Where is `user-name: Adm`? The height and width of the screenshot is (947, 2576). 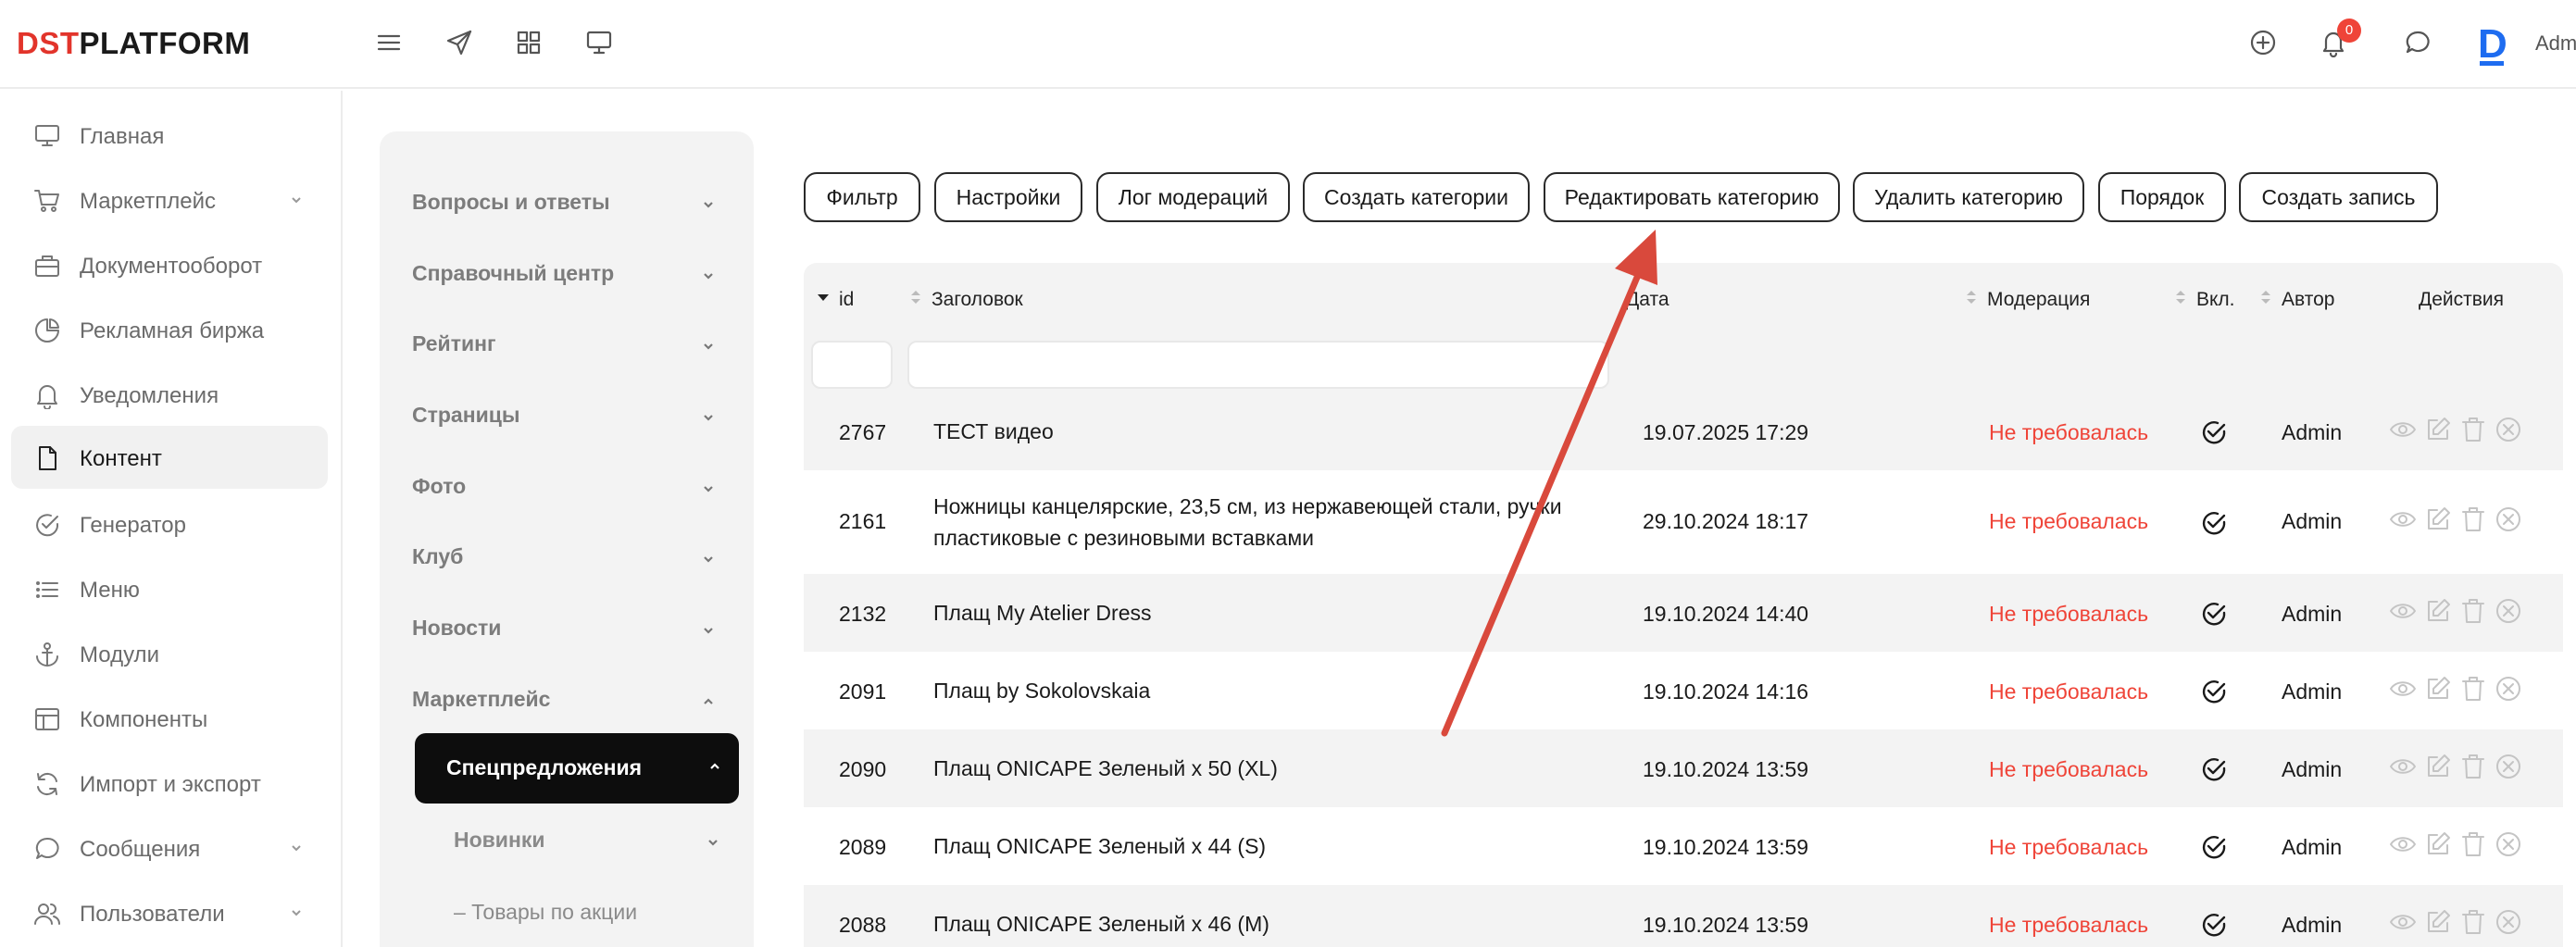 user-name: Adm is located at coordinates (2556, 43).